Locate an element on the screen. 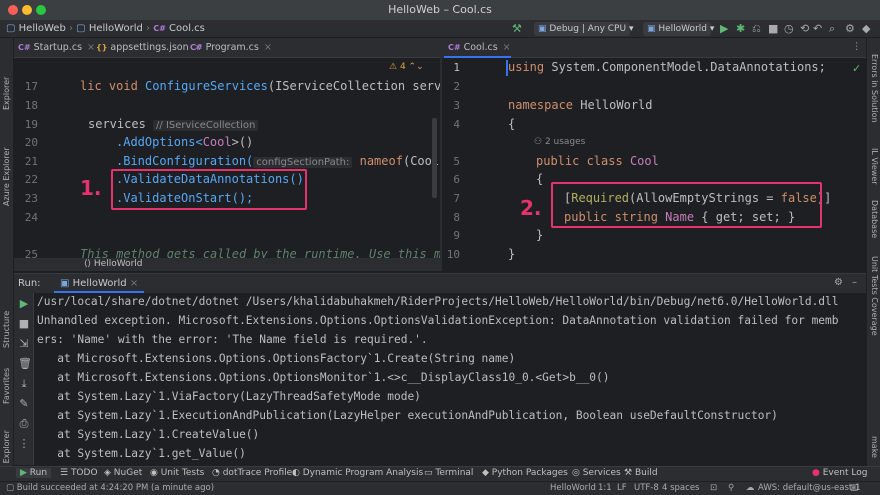  trash-icon: 🗑 is located at coordinates (25, 363).